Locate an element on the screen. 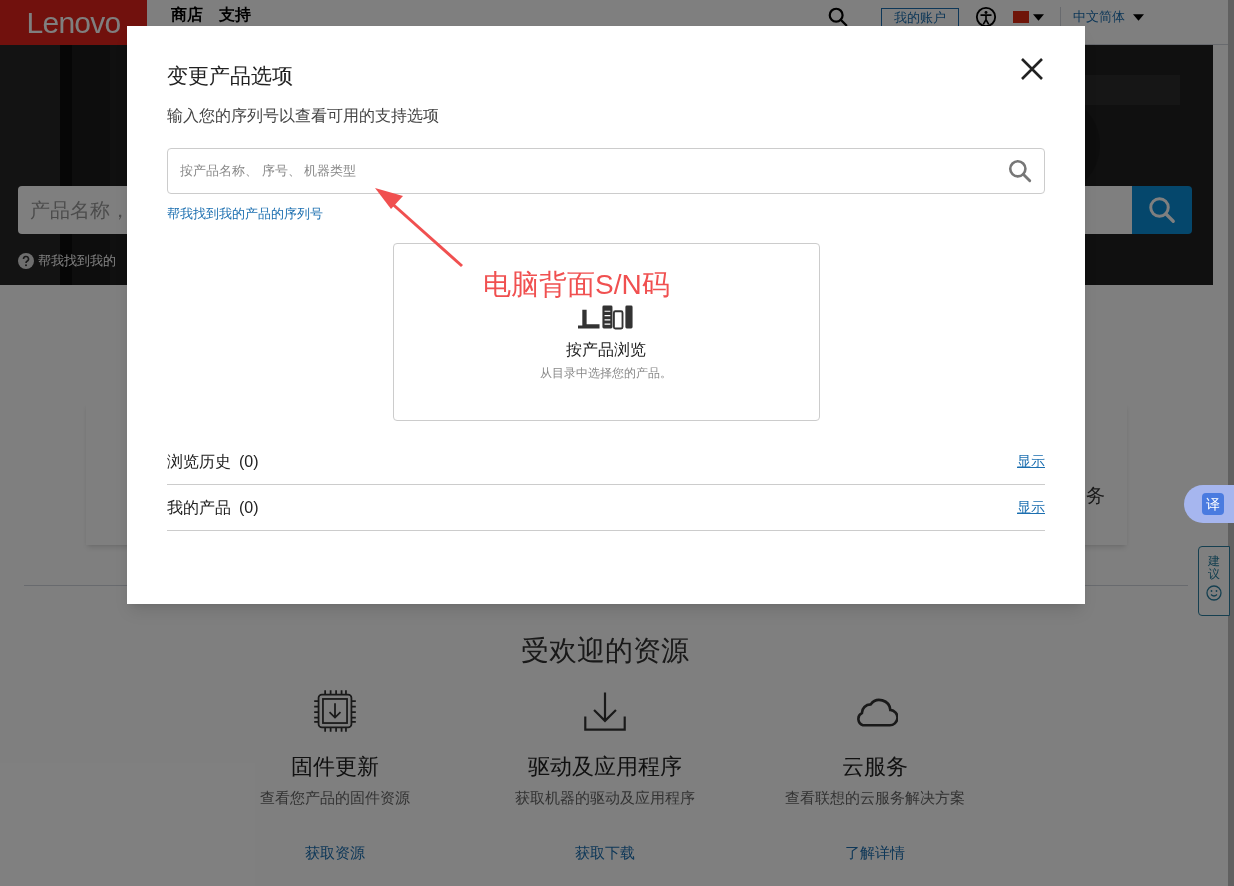 The image size is (1234, 886). search-button is located at coordinates (1162, 210).